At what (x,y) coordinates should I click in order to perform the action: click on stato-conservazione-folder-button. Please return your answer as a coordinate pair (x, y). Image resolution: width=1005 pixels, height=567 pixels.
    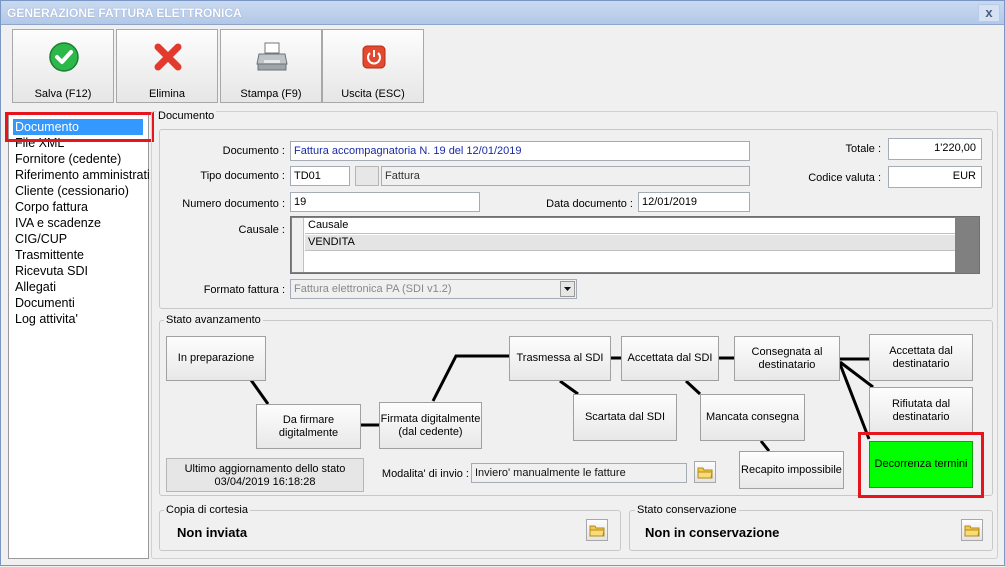
    Looking at the image, I should click on (972, 530).